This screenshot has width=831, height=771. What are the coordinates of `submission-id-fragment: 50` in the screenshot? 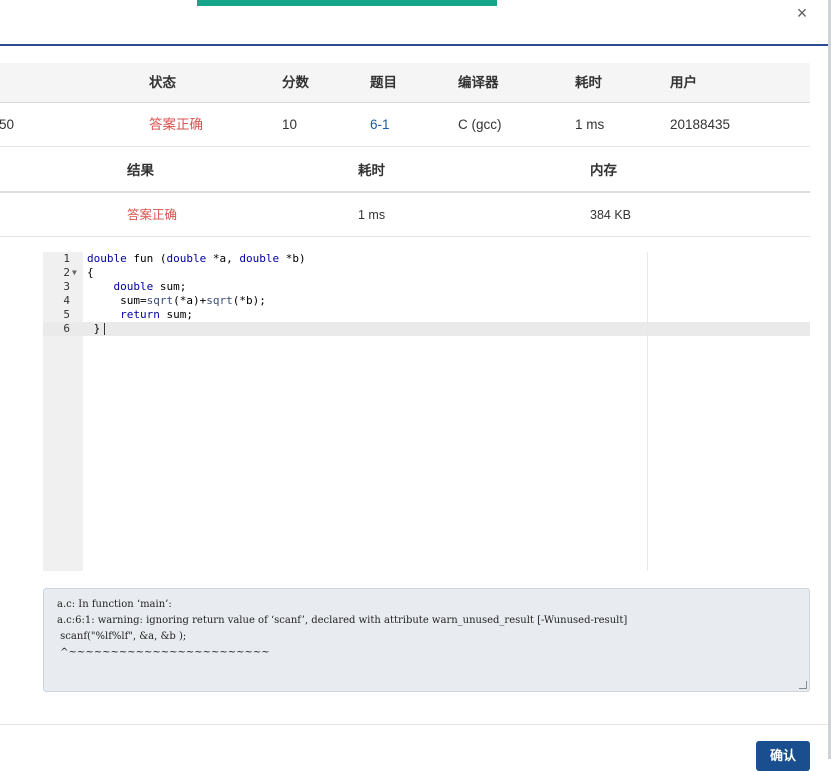 It's located at (7, 124).